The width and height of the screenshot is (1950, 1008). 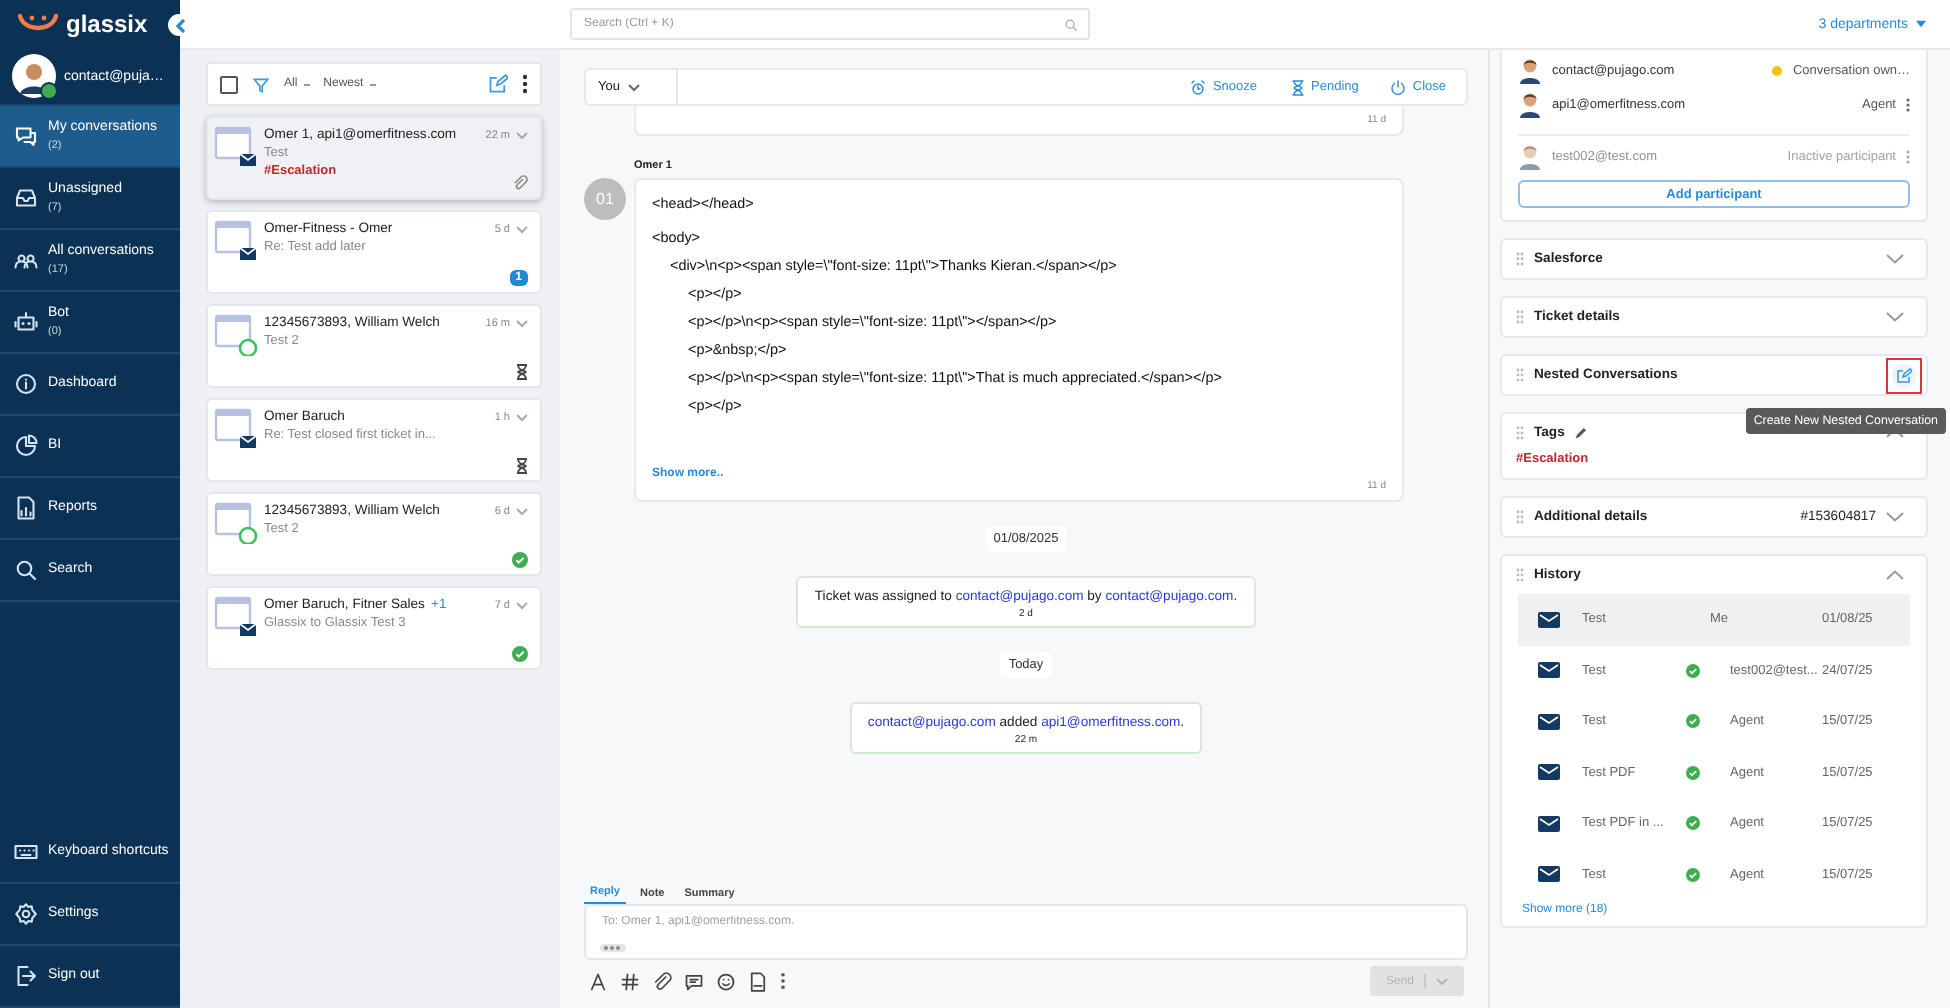 What do you see at coordinates (1398, 87) in the screenshot?
I see `power-icon` at bounding box center [1398, 87].